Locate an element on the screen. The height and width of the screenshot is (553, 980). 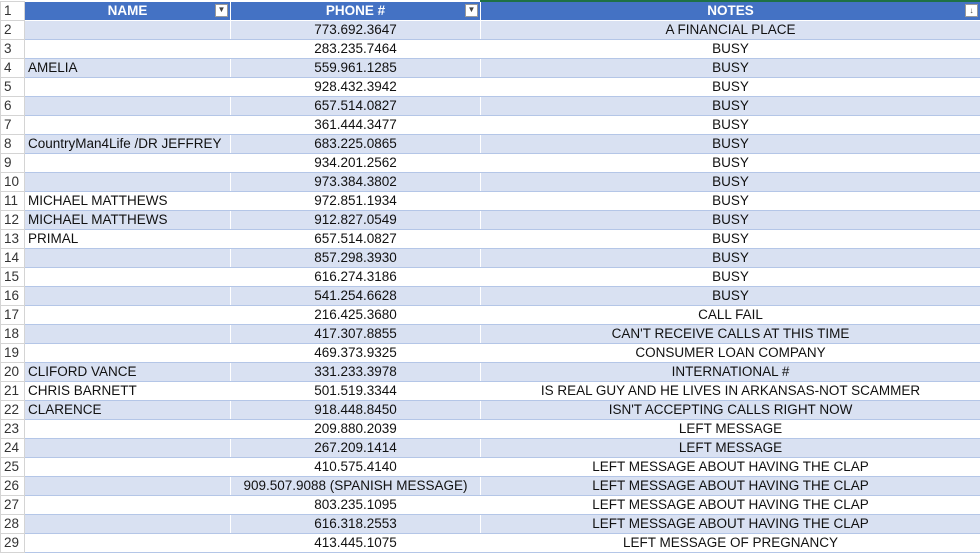
row-number: 17 is located at coordinates (13, 315).